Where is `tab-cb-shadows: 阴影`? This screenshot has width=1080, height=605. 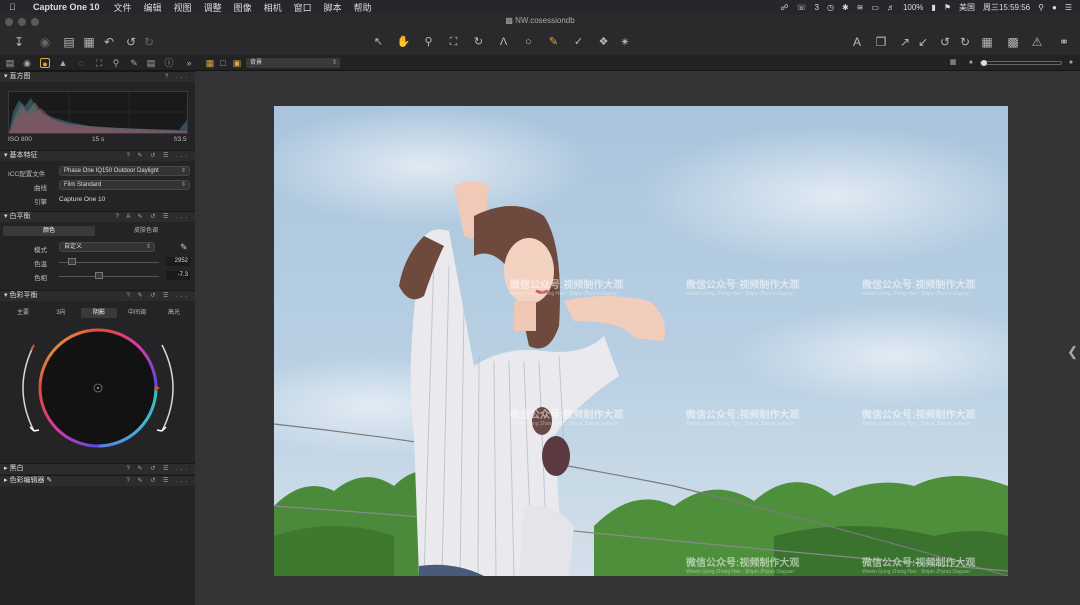
tab-cb-shadows: 阴影 is located at coordinates (99, 313).